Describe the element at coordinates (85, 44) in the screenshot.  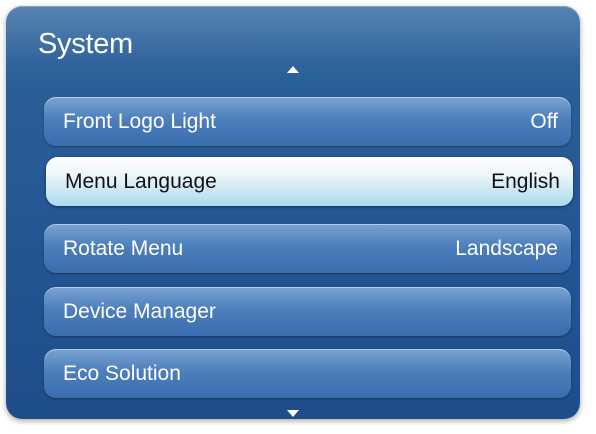
I see `menu-title: System` at that location.